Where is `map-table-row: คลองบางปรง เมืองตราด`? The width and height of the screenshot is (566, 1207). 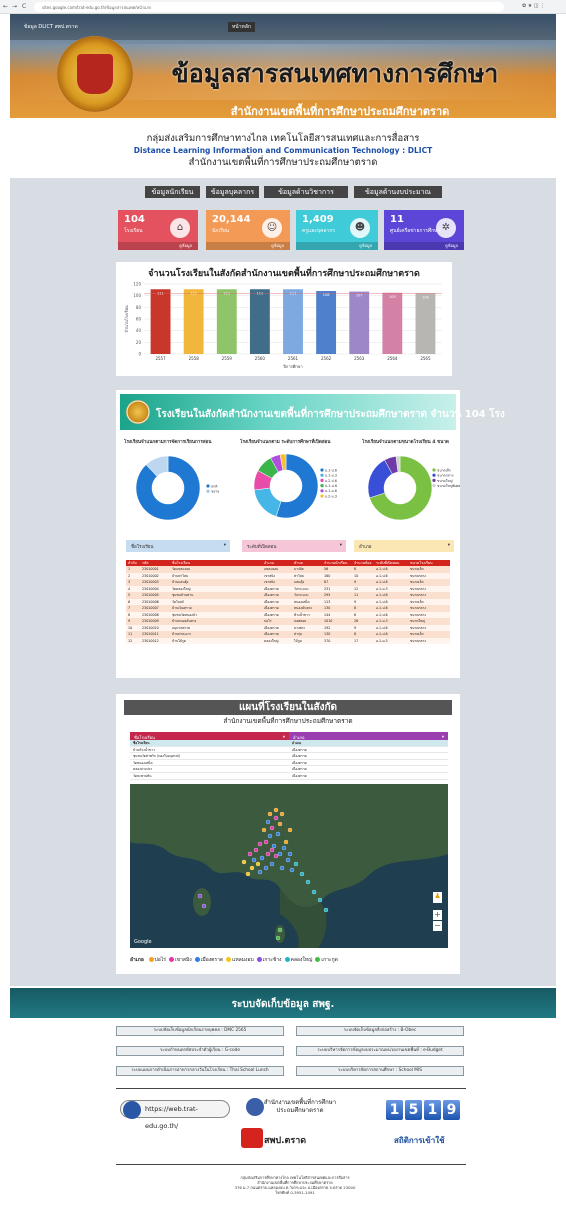
map-table-row: คลองบางปรง เมืองตราด is located at coordinates (289, 769).